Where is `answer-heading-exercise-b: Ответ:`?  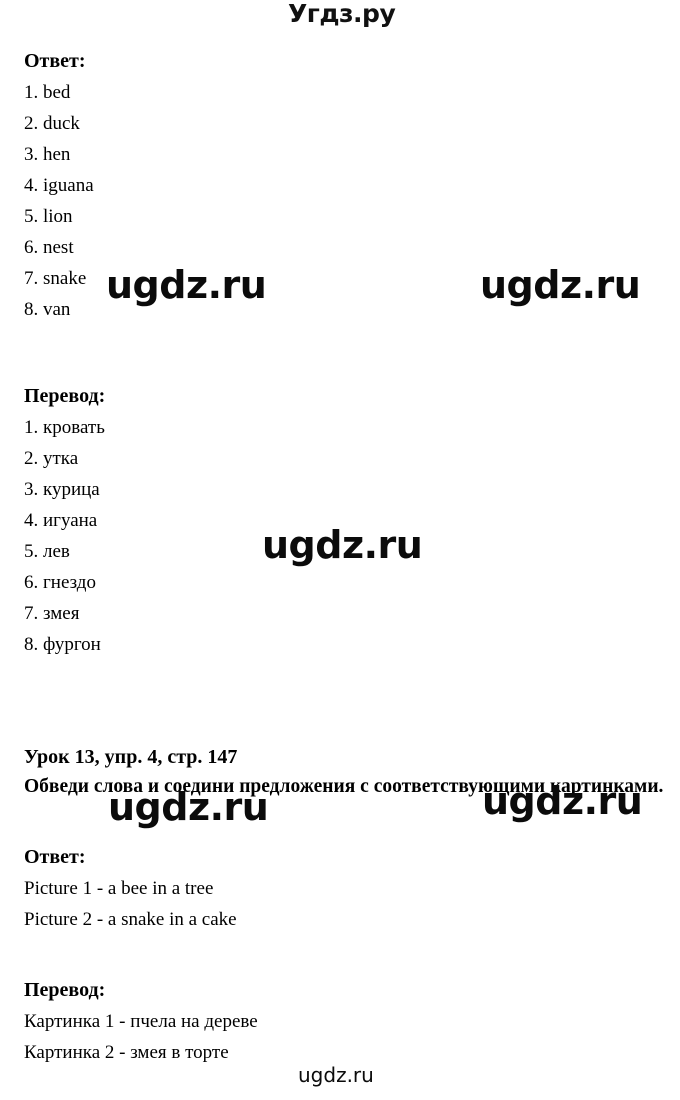
answer-heading-exercise-b: Ответ: is located at coordinates (55, 857).